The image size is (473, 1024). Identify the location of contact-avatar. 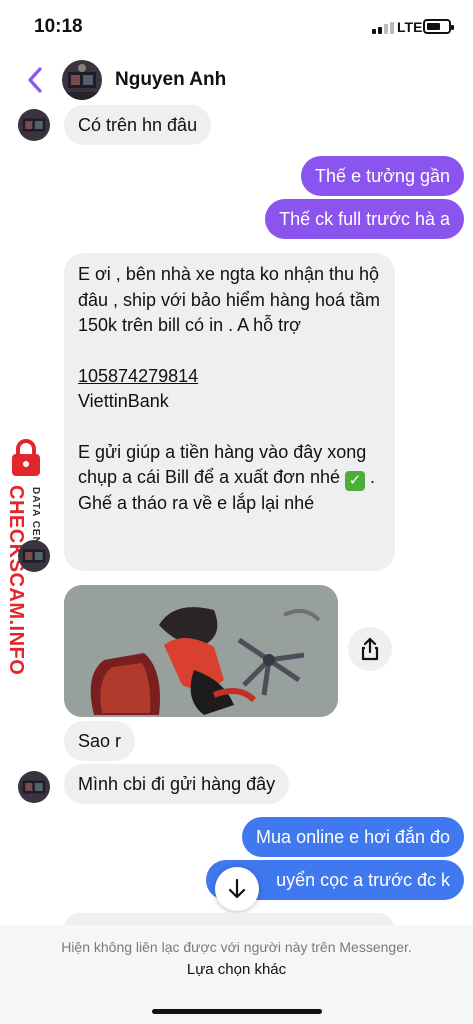
(82, 80).